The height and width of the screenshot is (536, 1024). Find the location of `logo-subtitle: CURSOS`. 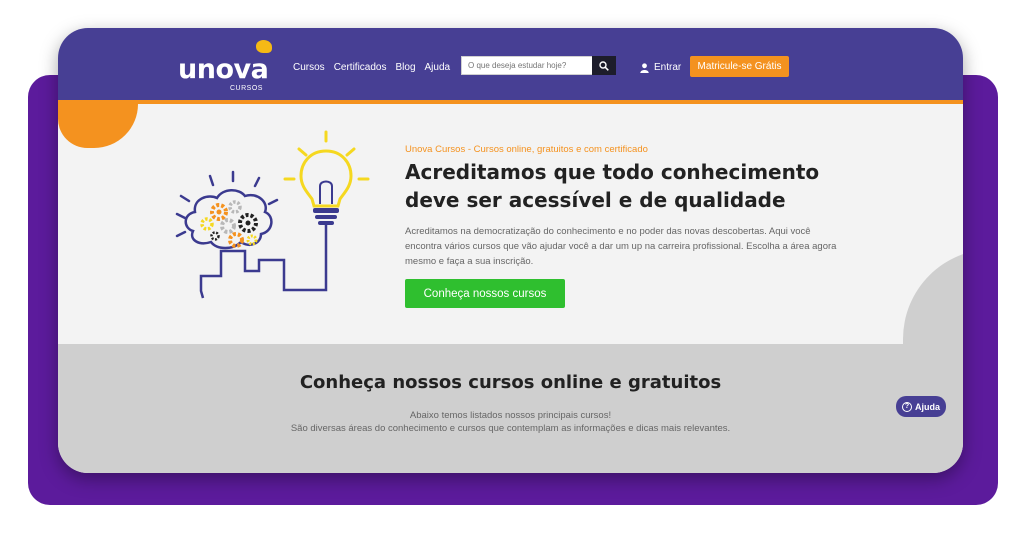

logo-subtitle: CURSOS is located at coordinates (246, 88).